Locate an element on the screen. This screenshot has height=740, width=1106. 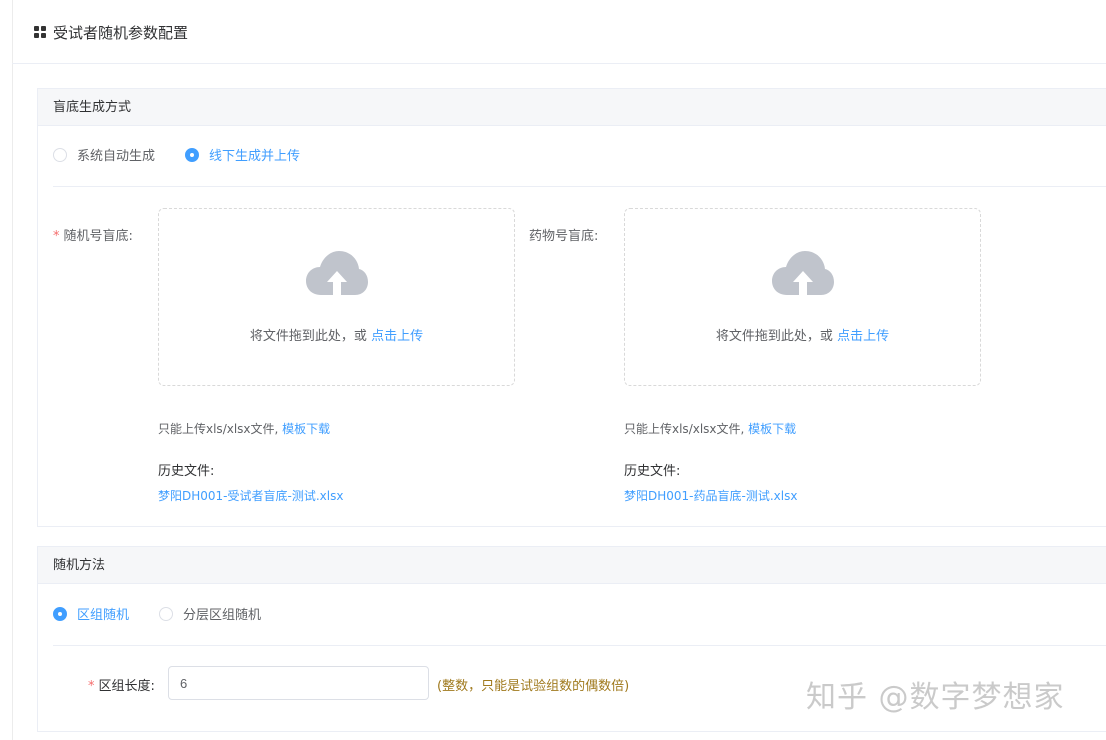
radio-label-auto: 系统自动生成 is located at coordinates (116, 156).